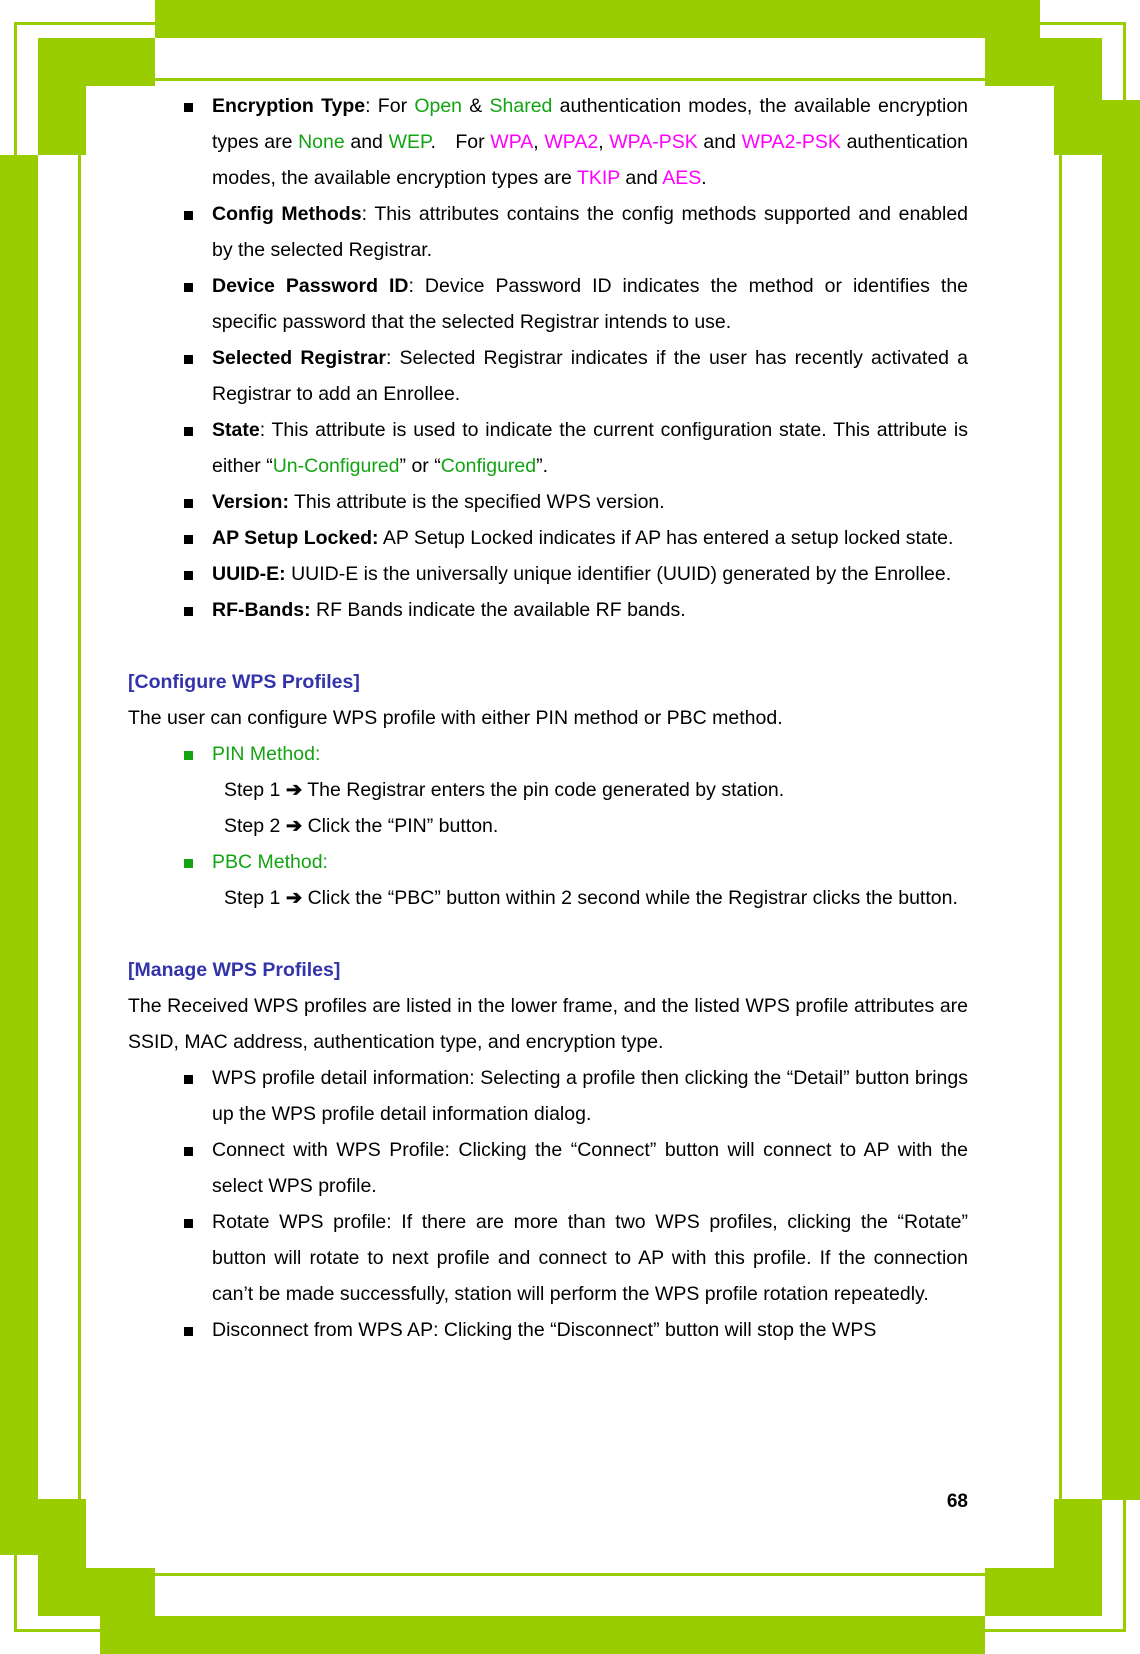 Image resolution: width=1140 pixels, height=1654 pixels. I want to click on attribute-text-segment: WPA2-PSK, so click(791, 142).